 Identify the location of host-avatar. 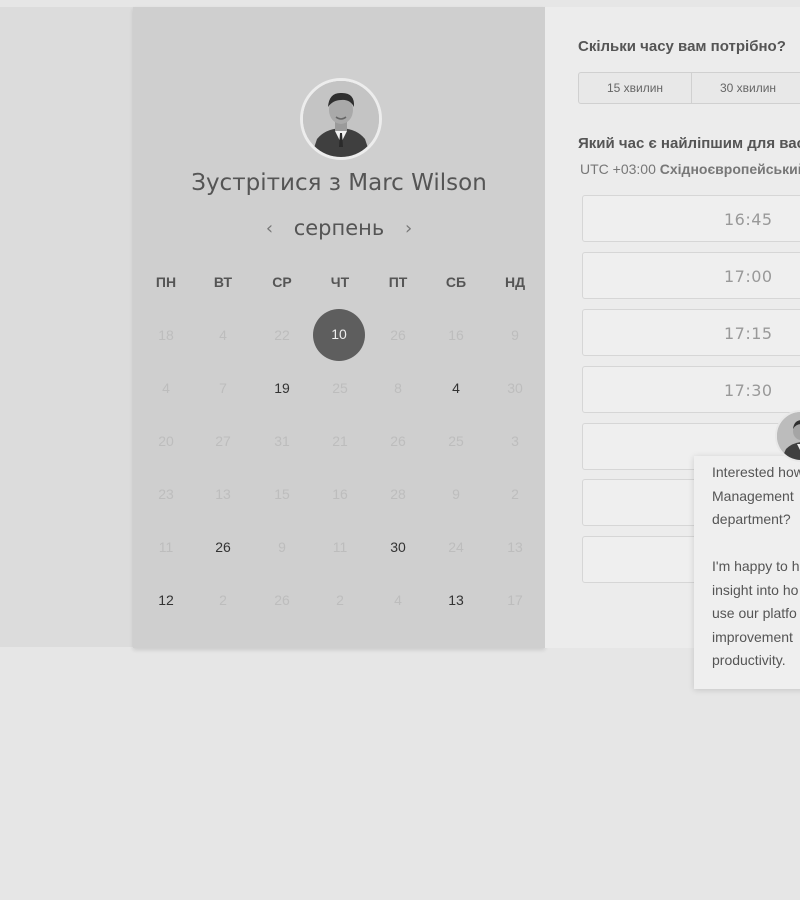
(341, 119).